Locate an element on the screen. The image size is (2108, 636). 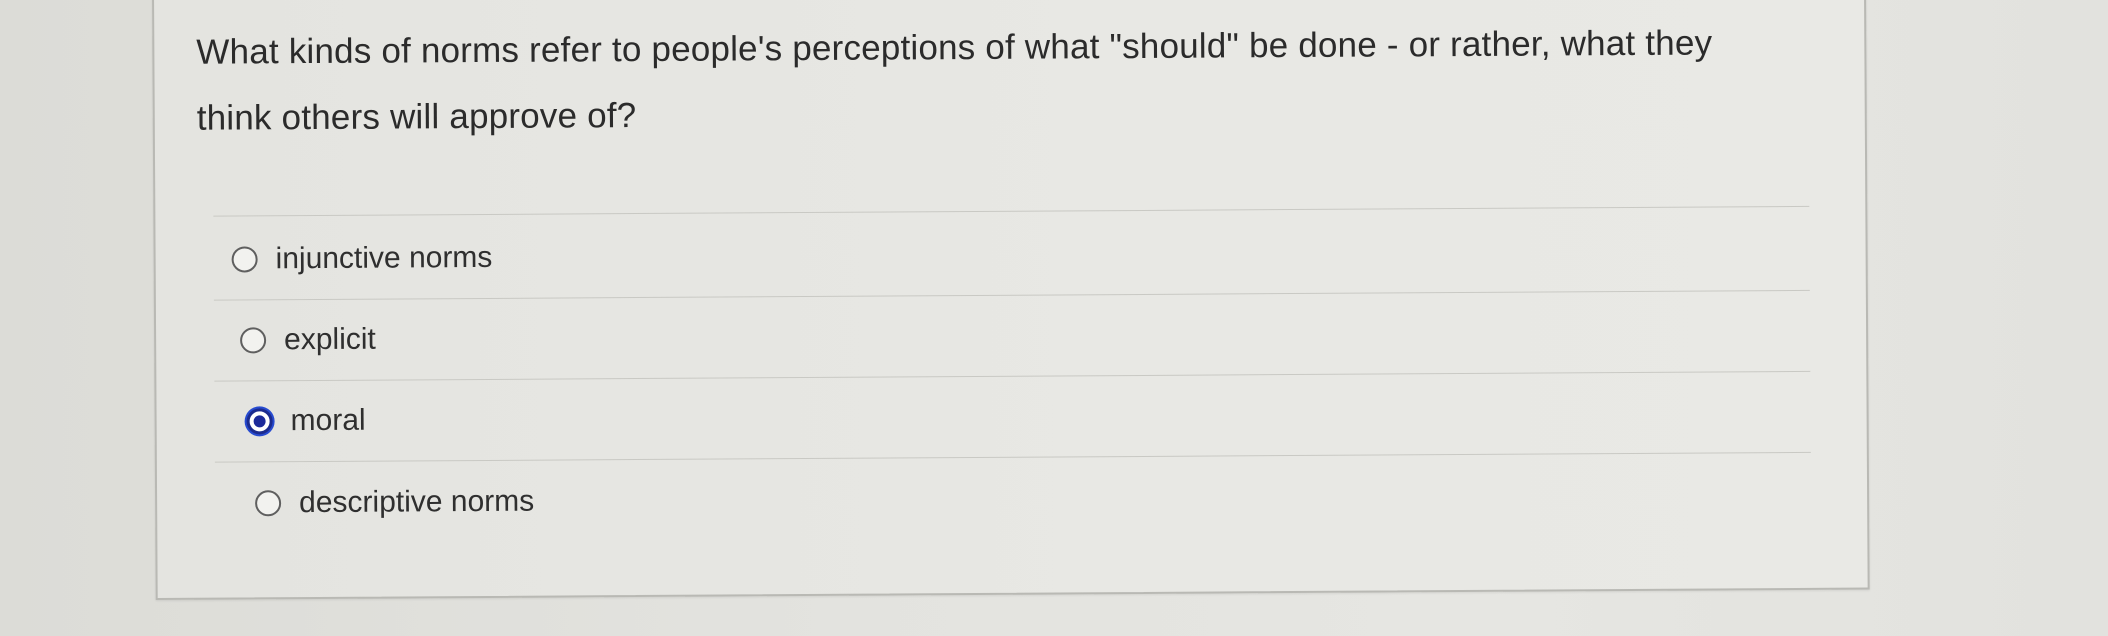
option-label: descriptive norms is located at coordinates (417, 501).